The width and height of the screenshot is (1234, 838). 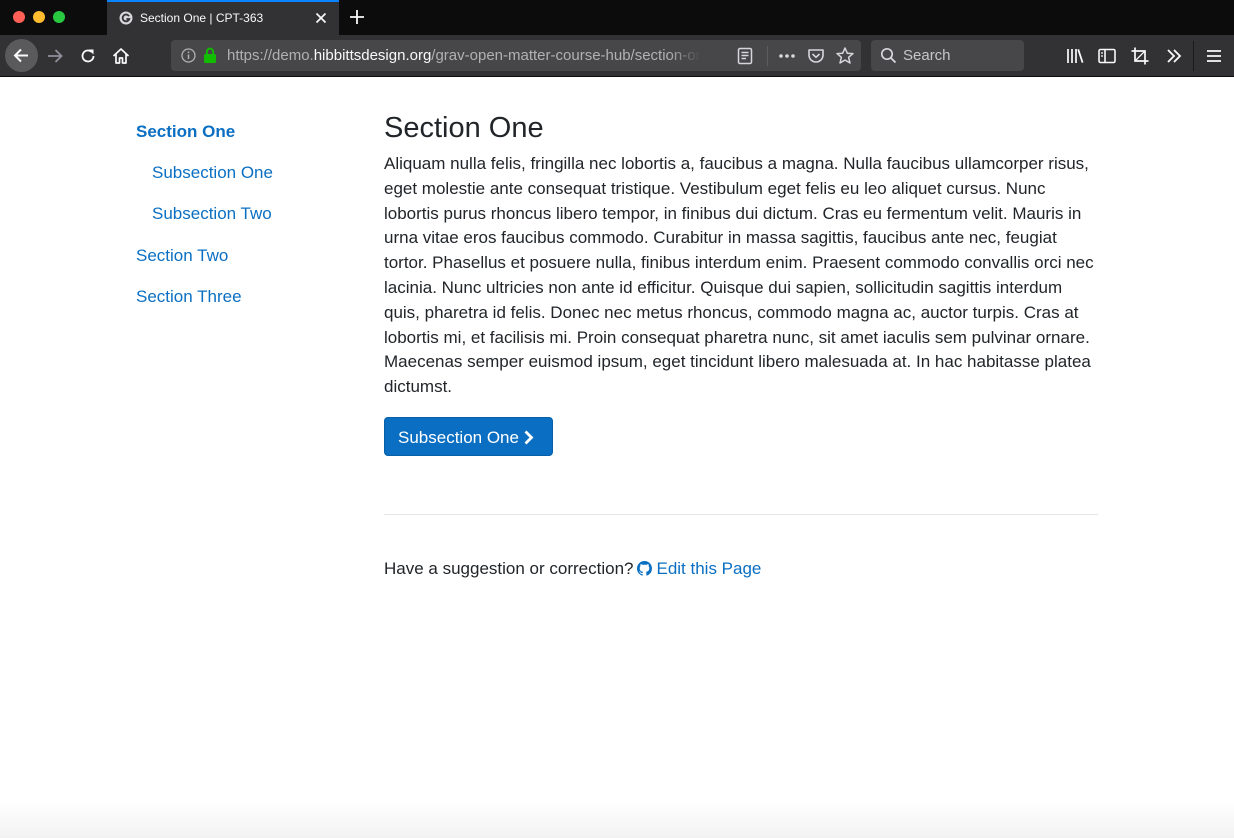 I want to click on content-divider, so click(x=741, y=514).